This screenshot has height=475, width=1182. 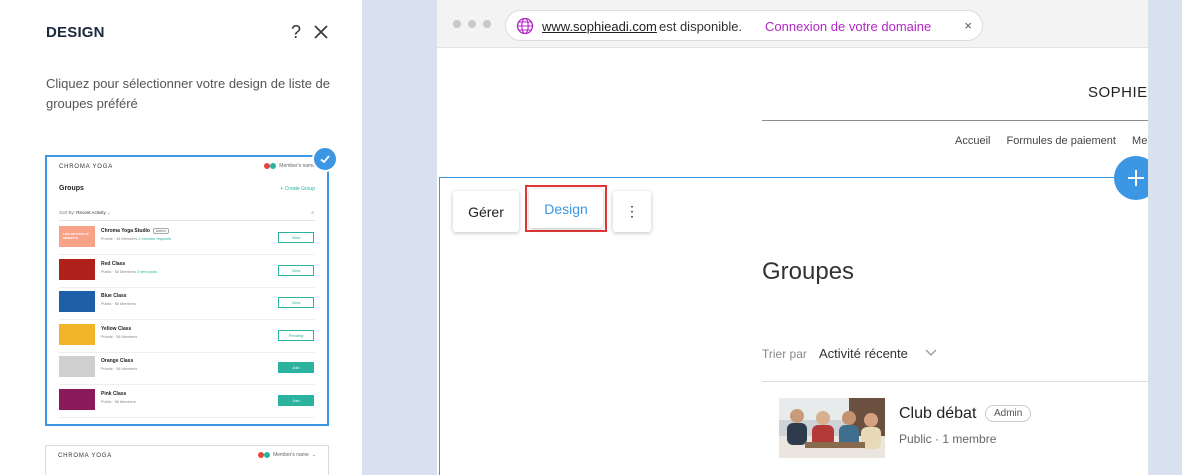 I want to click on panel-title: DESIGN, so click(x=75, y=32).